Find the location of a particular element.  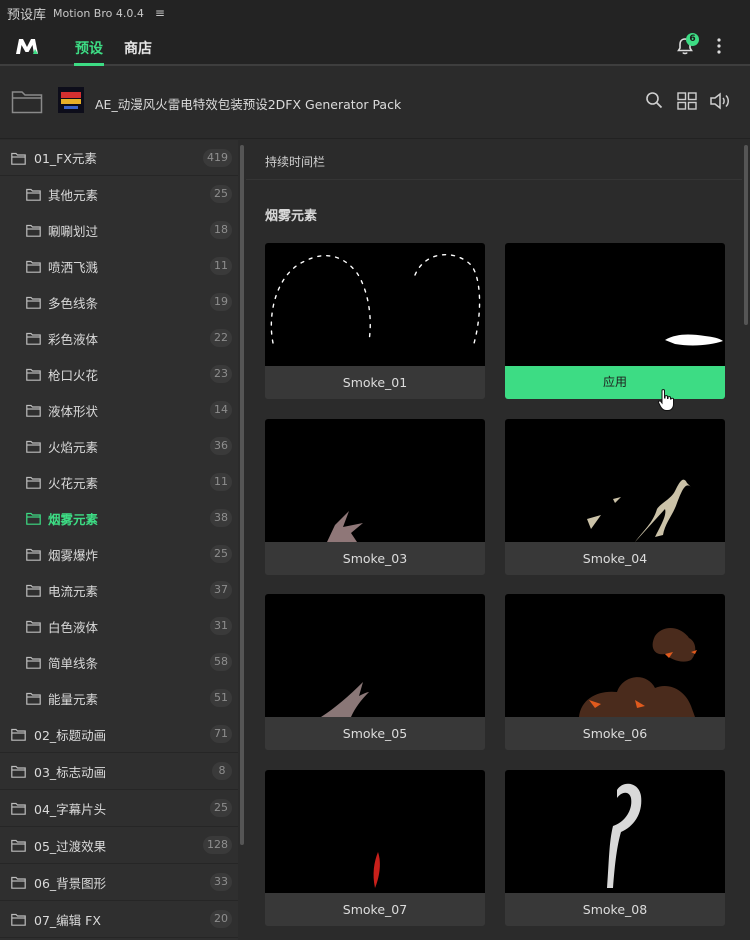

sound-icon is located at coordinates (721, 101).